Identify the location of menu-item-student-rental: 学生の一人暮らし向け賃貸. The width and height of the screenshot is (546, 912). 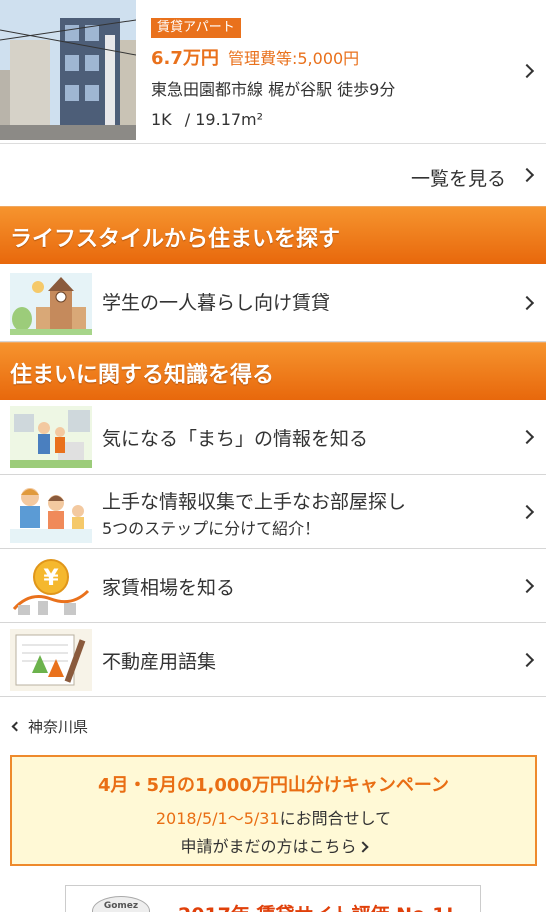
(273, 303).